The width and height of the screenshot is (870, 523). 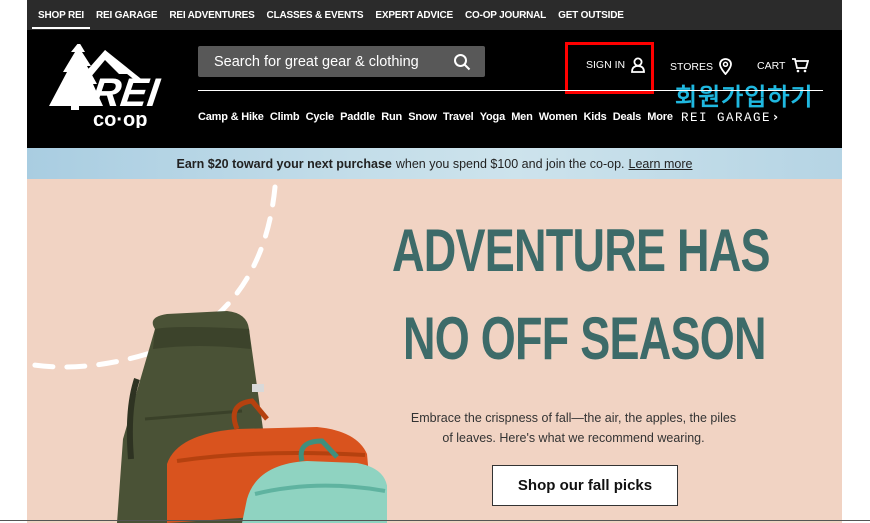 I want to click on util-nav-rei-adventures: REI ADVENTURES, so click(x=211, y=15).